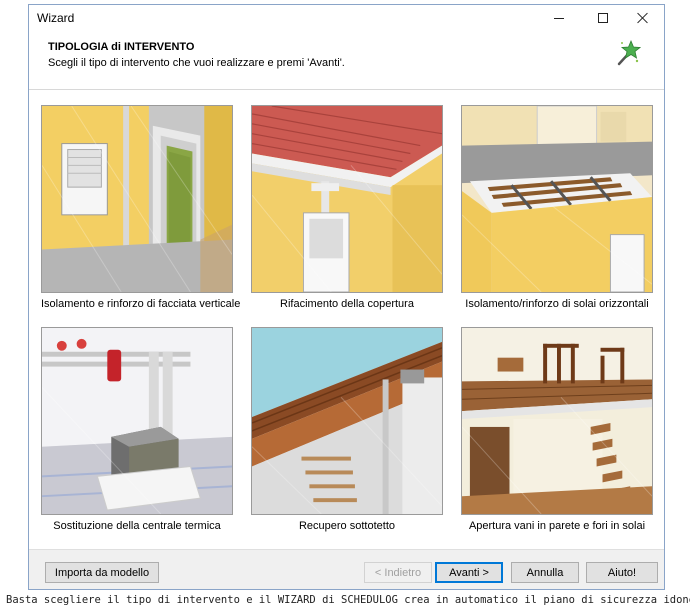 This screenshot has height=612, width=690. I want to click on option-label: Apertura vani in parete e fori in solai, so click(557, 526).